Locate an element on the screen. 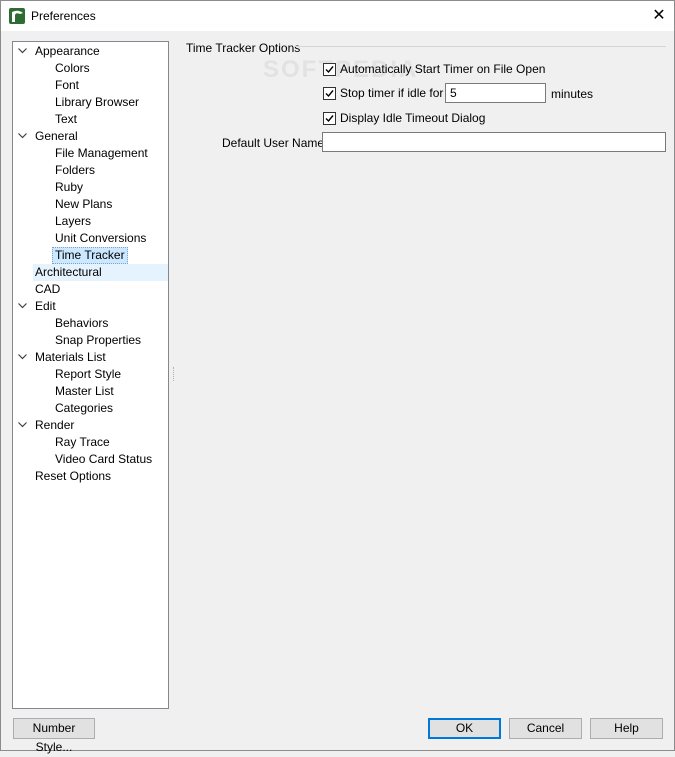  tree-item-master-list: Master List is located at coordinates (84, 391).